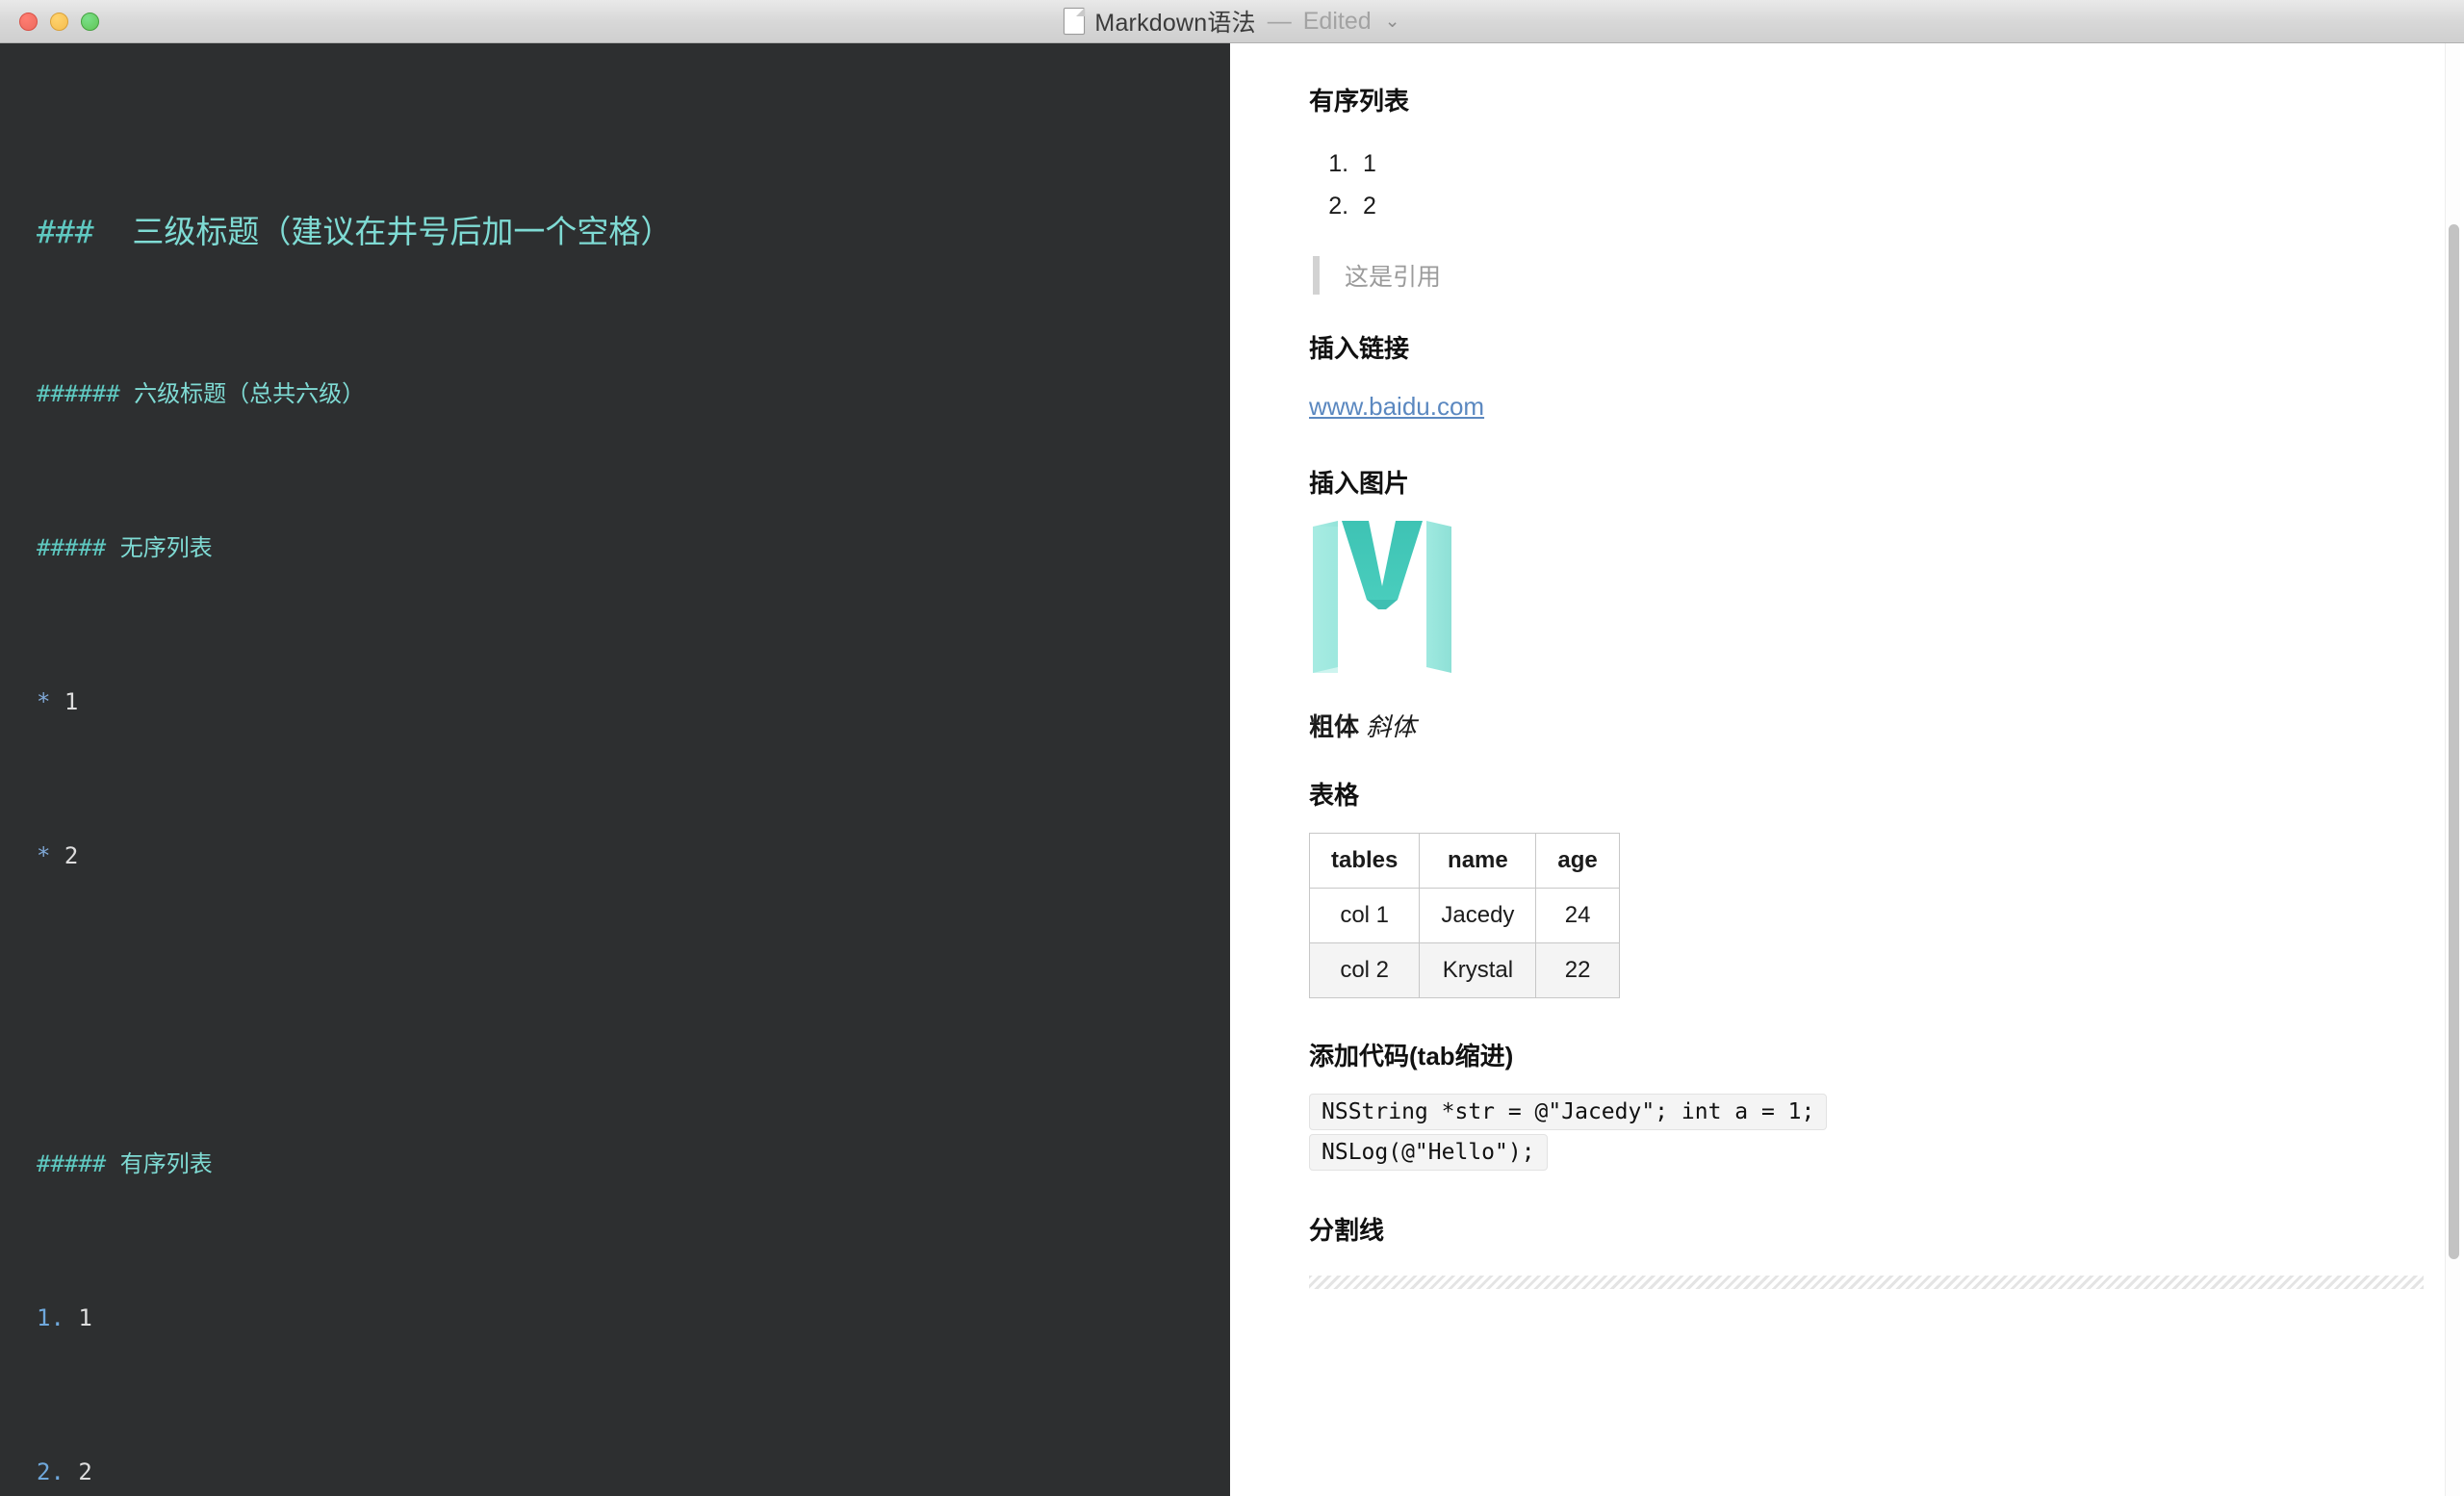 This screenshot has width=2464, height=1496. What do you see at coordinates (1347, 1231) in the screenshot?
I see `preview-heading-hr: 分割线` at bounding box center [1347, 1231].